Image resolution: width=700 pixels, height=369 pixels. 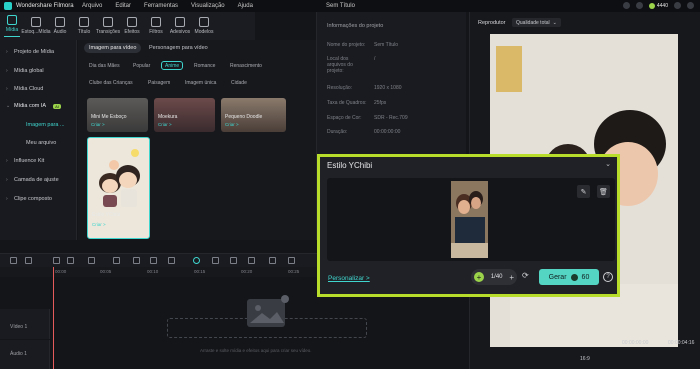 I want to click on filter-chip: Cidade, so click(x=239, y=82).